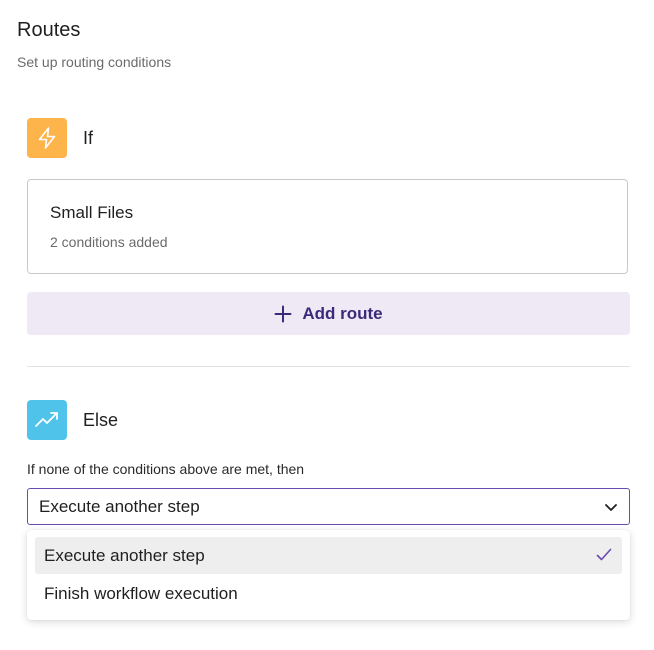 This screenshot has height=650, width=654. I want to click on trending-up-icon, so click(47, 420).